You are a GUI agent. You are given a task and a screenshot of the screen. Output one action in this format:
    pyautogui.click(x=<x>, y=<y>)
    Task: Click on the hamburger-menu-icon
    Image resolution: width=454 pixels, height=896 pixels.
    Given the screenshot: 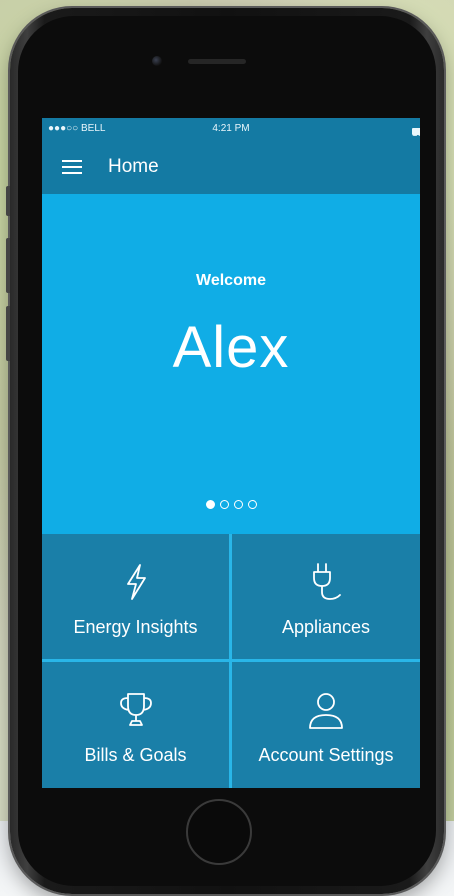 What is the action you would take?
    pyautogui.click(x=72, y=167)
    